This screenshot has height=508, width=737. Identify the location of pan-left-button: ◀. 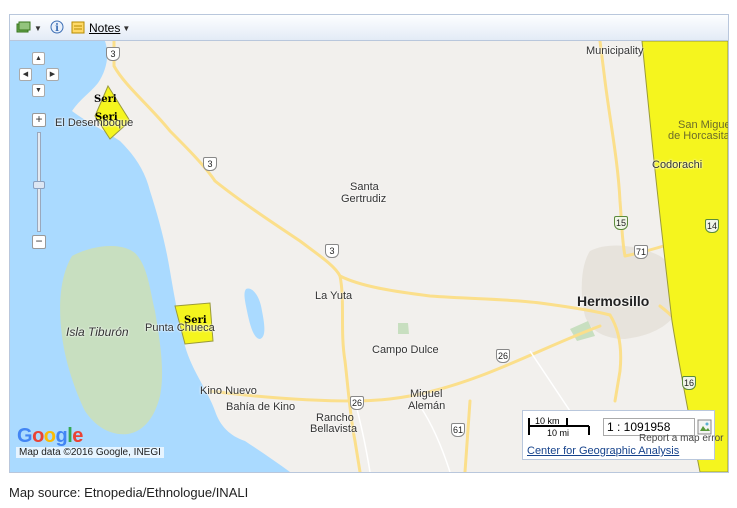
(25, 74).